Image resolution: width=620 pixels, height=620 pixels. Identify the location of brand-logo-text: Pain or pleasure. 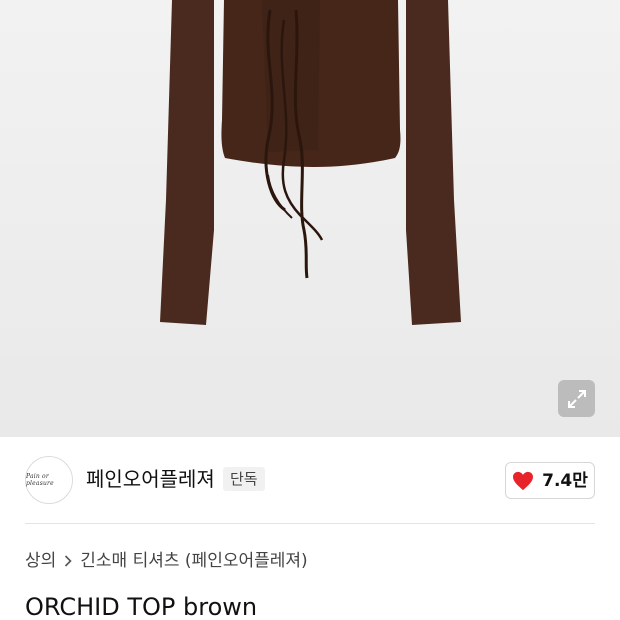
(40, 480).